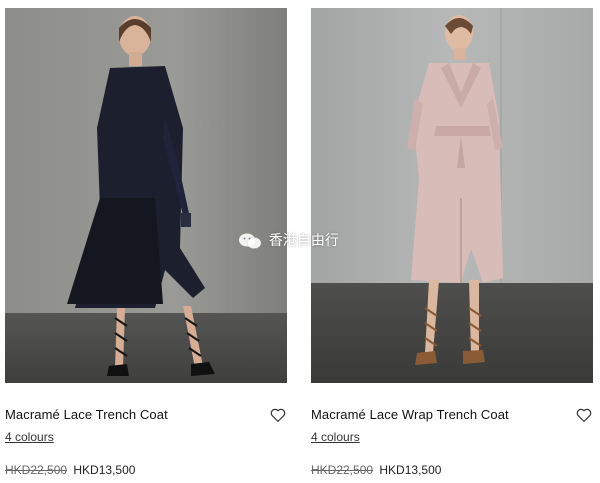  Describe the element at coordinates (250, 241) in the screenshot. I see `wechat-icon` at that location.